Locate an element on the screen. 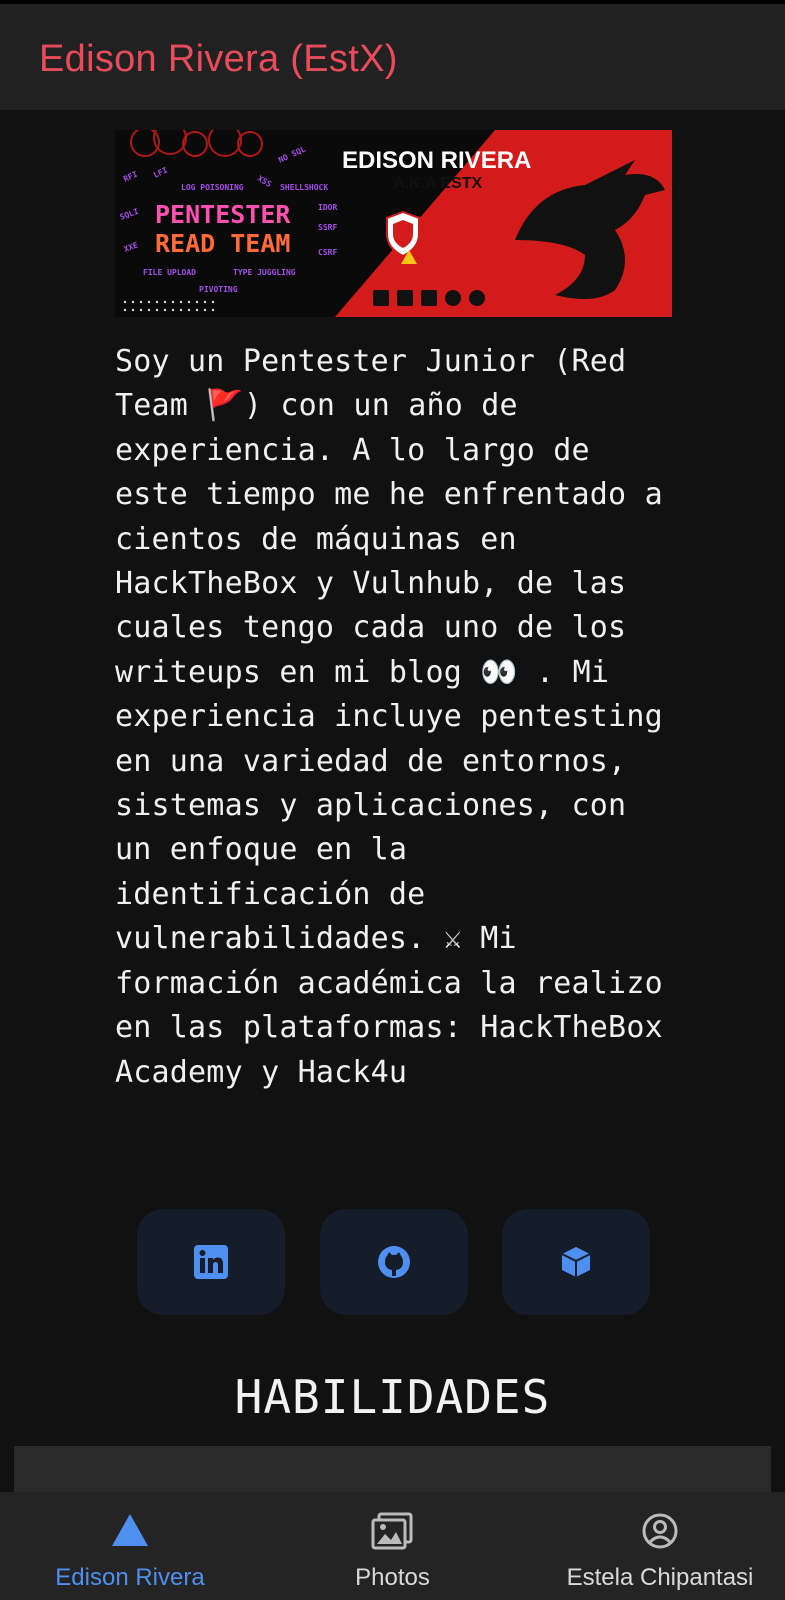 Image resolution: width=785 pixels, height=1600 pixels. nav-label: Estela Chipantasi is located at coordinates (660, 1577).